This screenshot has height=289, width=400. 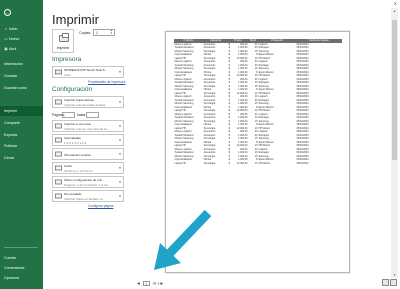 What do you see at coordinates (146, 283) in the screenshot?
I see `page-number-input: 1` at bounding box center [146, 283].